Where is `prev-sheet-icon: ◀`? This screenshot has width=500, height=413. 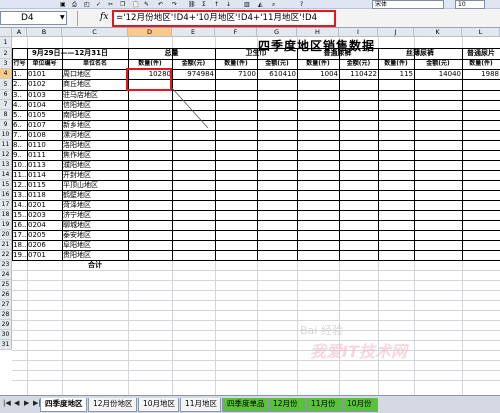 prev-sheet-icon: ◀ is located at coordinates (16, 403).